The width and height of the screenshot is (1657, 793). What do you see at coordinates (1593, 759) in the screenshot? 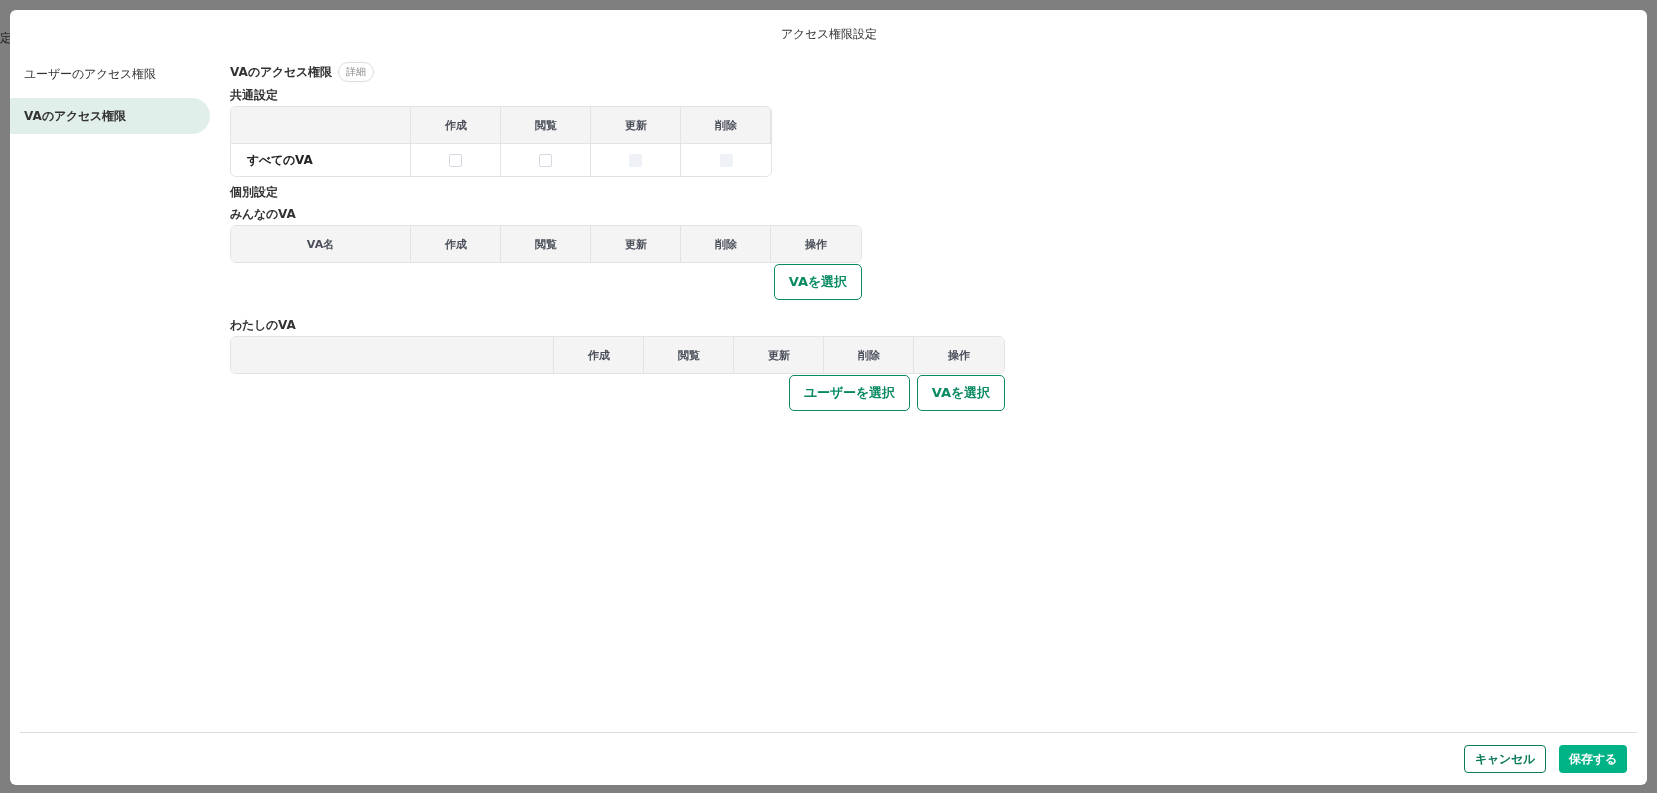
I see `save-button: 保存する` at bounding box center [1593, 759].